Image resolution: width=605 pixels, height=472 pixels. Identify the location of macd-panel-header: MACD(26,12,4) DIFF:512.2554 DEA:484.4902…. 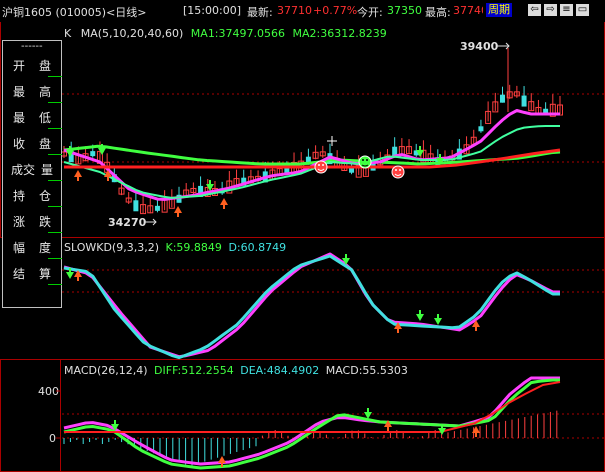
(236, 370).